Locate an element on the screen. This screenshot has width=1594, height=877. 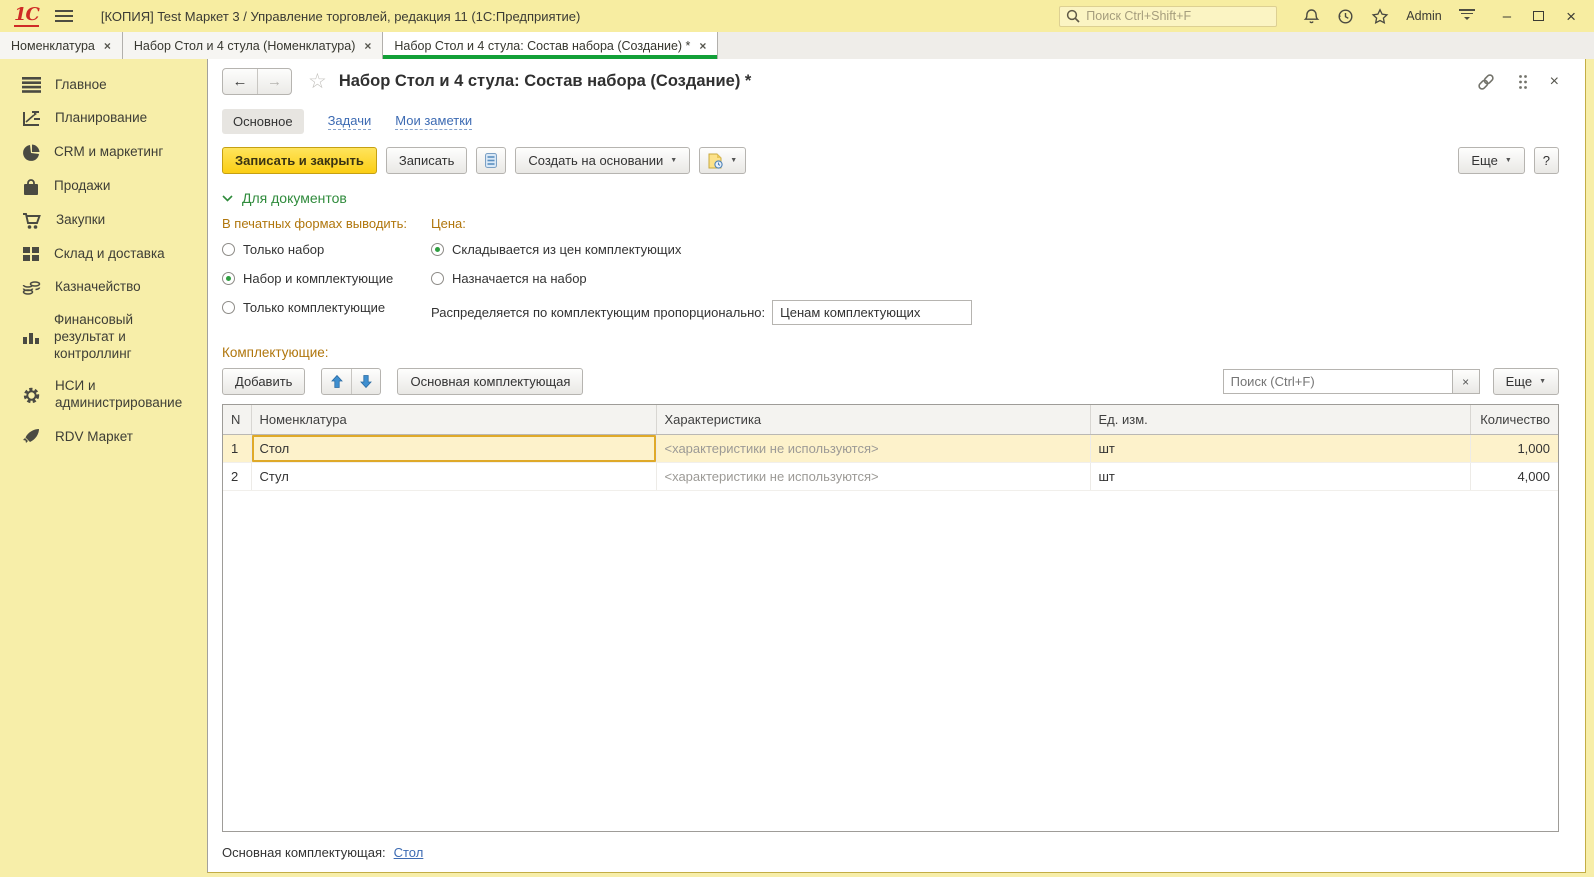
create-based-on-button: Создать на основании ▼ is located at coordinates (603, 160).